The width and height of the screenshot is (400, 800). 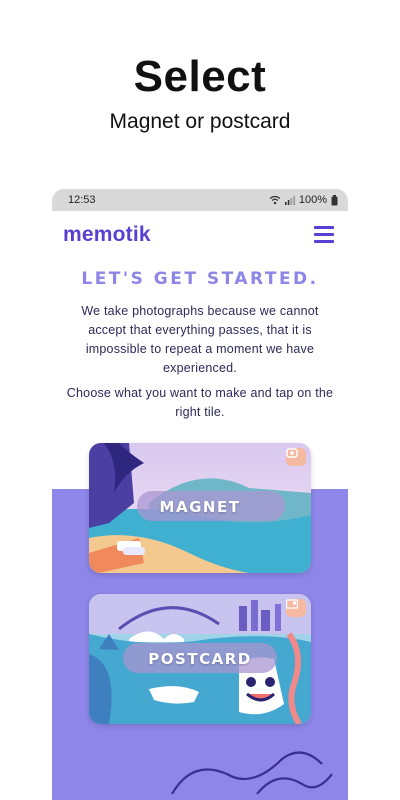 I want to click on status-indicators: 100%, so click(x=303, y=200).